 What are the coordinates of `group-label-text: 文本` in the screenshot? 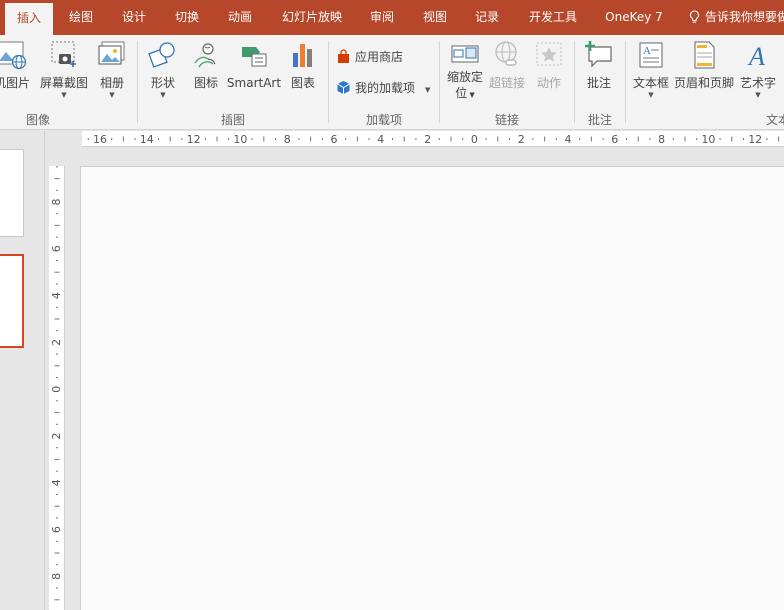 It's located at (775, 120).